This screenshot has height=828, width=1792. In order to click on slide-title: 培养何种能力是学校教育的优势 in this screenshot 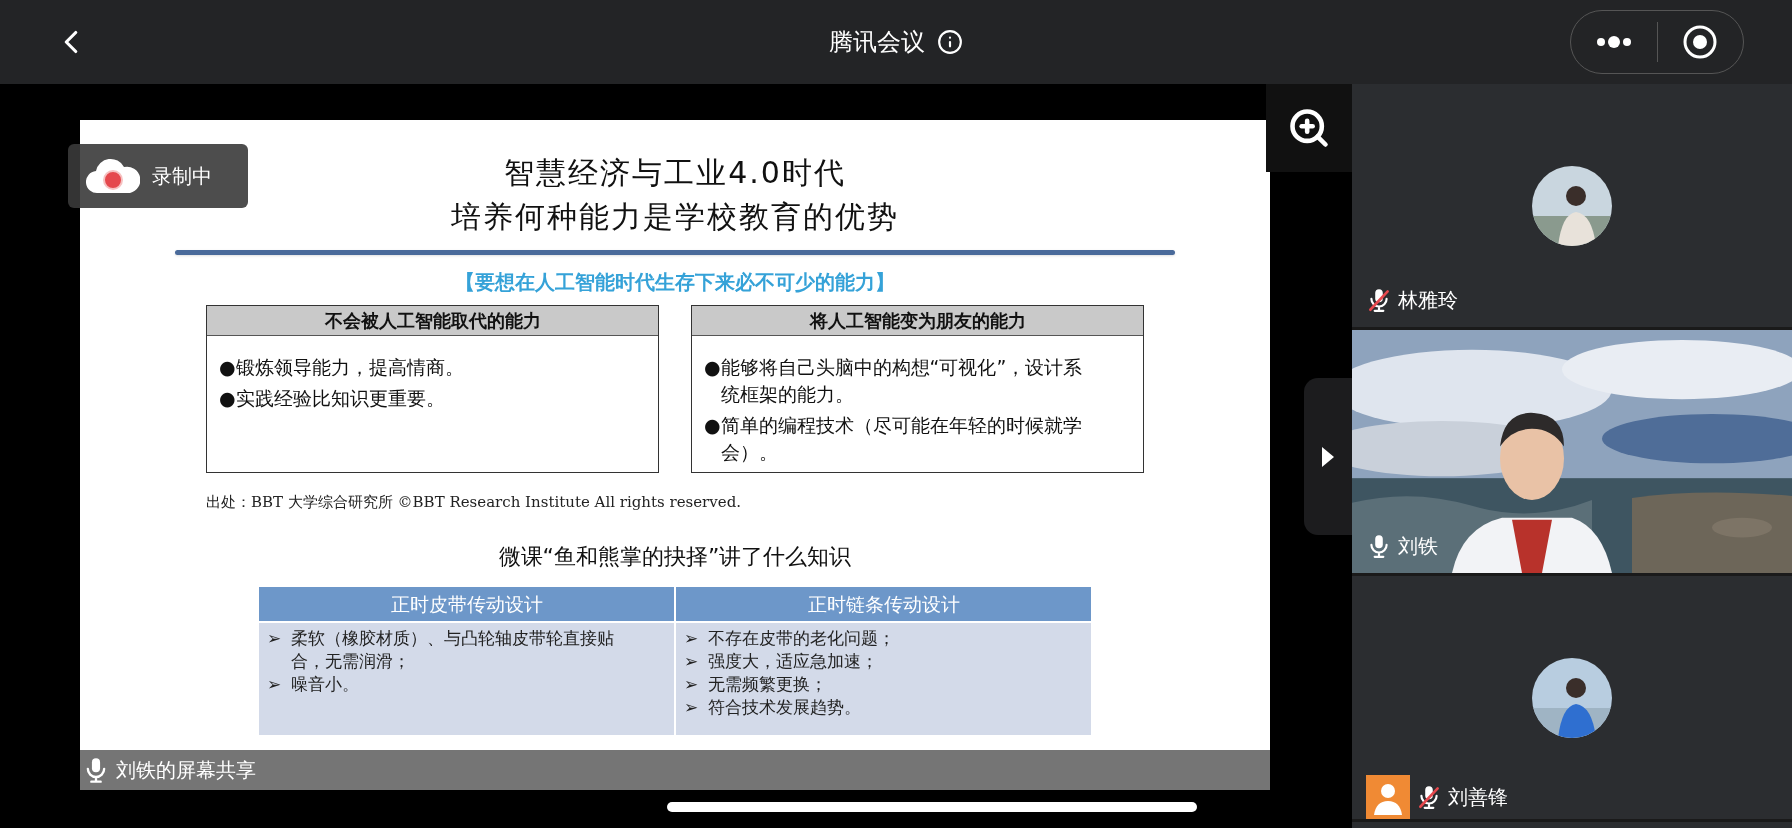, I will do `click(675, 217)`.